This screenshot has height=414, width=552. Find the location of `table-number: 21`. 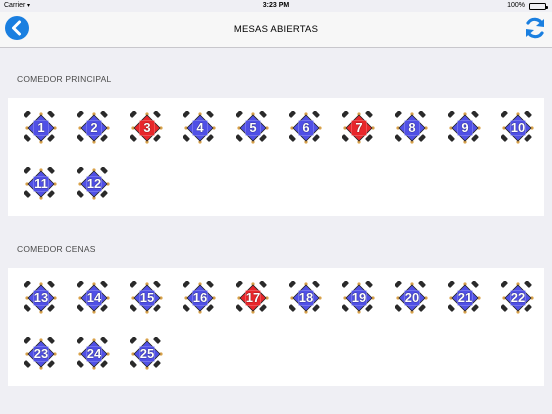

table-number: 21 is located at coordinates (465, 297).